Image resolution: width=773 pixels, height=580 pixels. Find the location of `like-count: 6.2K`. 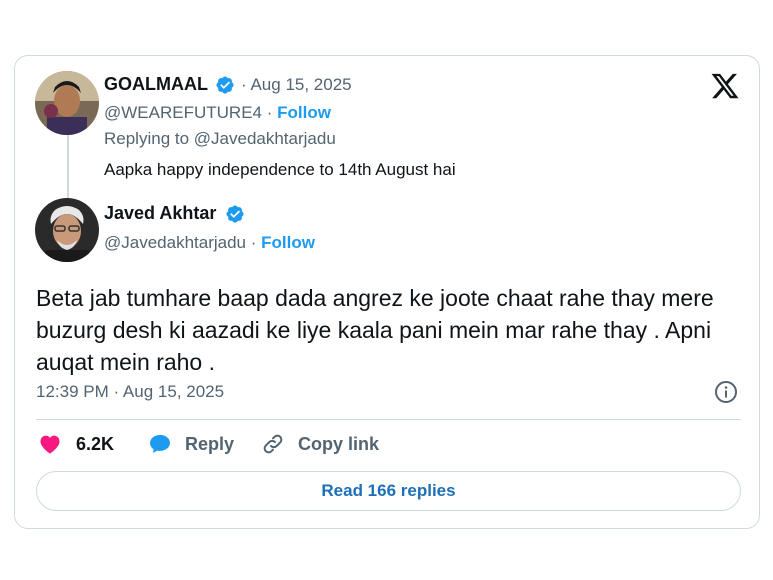

like-count: 6.2K is located at coordinates (95, 443).